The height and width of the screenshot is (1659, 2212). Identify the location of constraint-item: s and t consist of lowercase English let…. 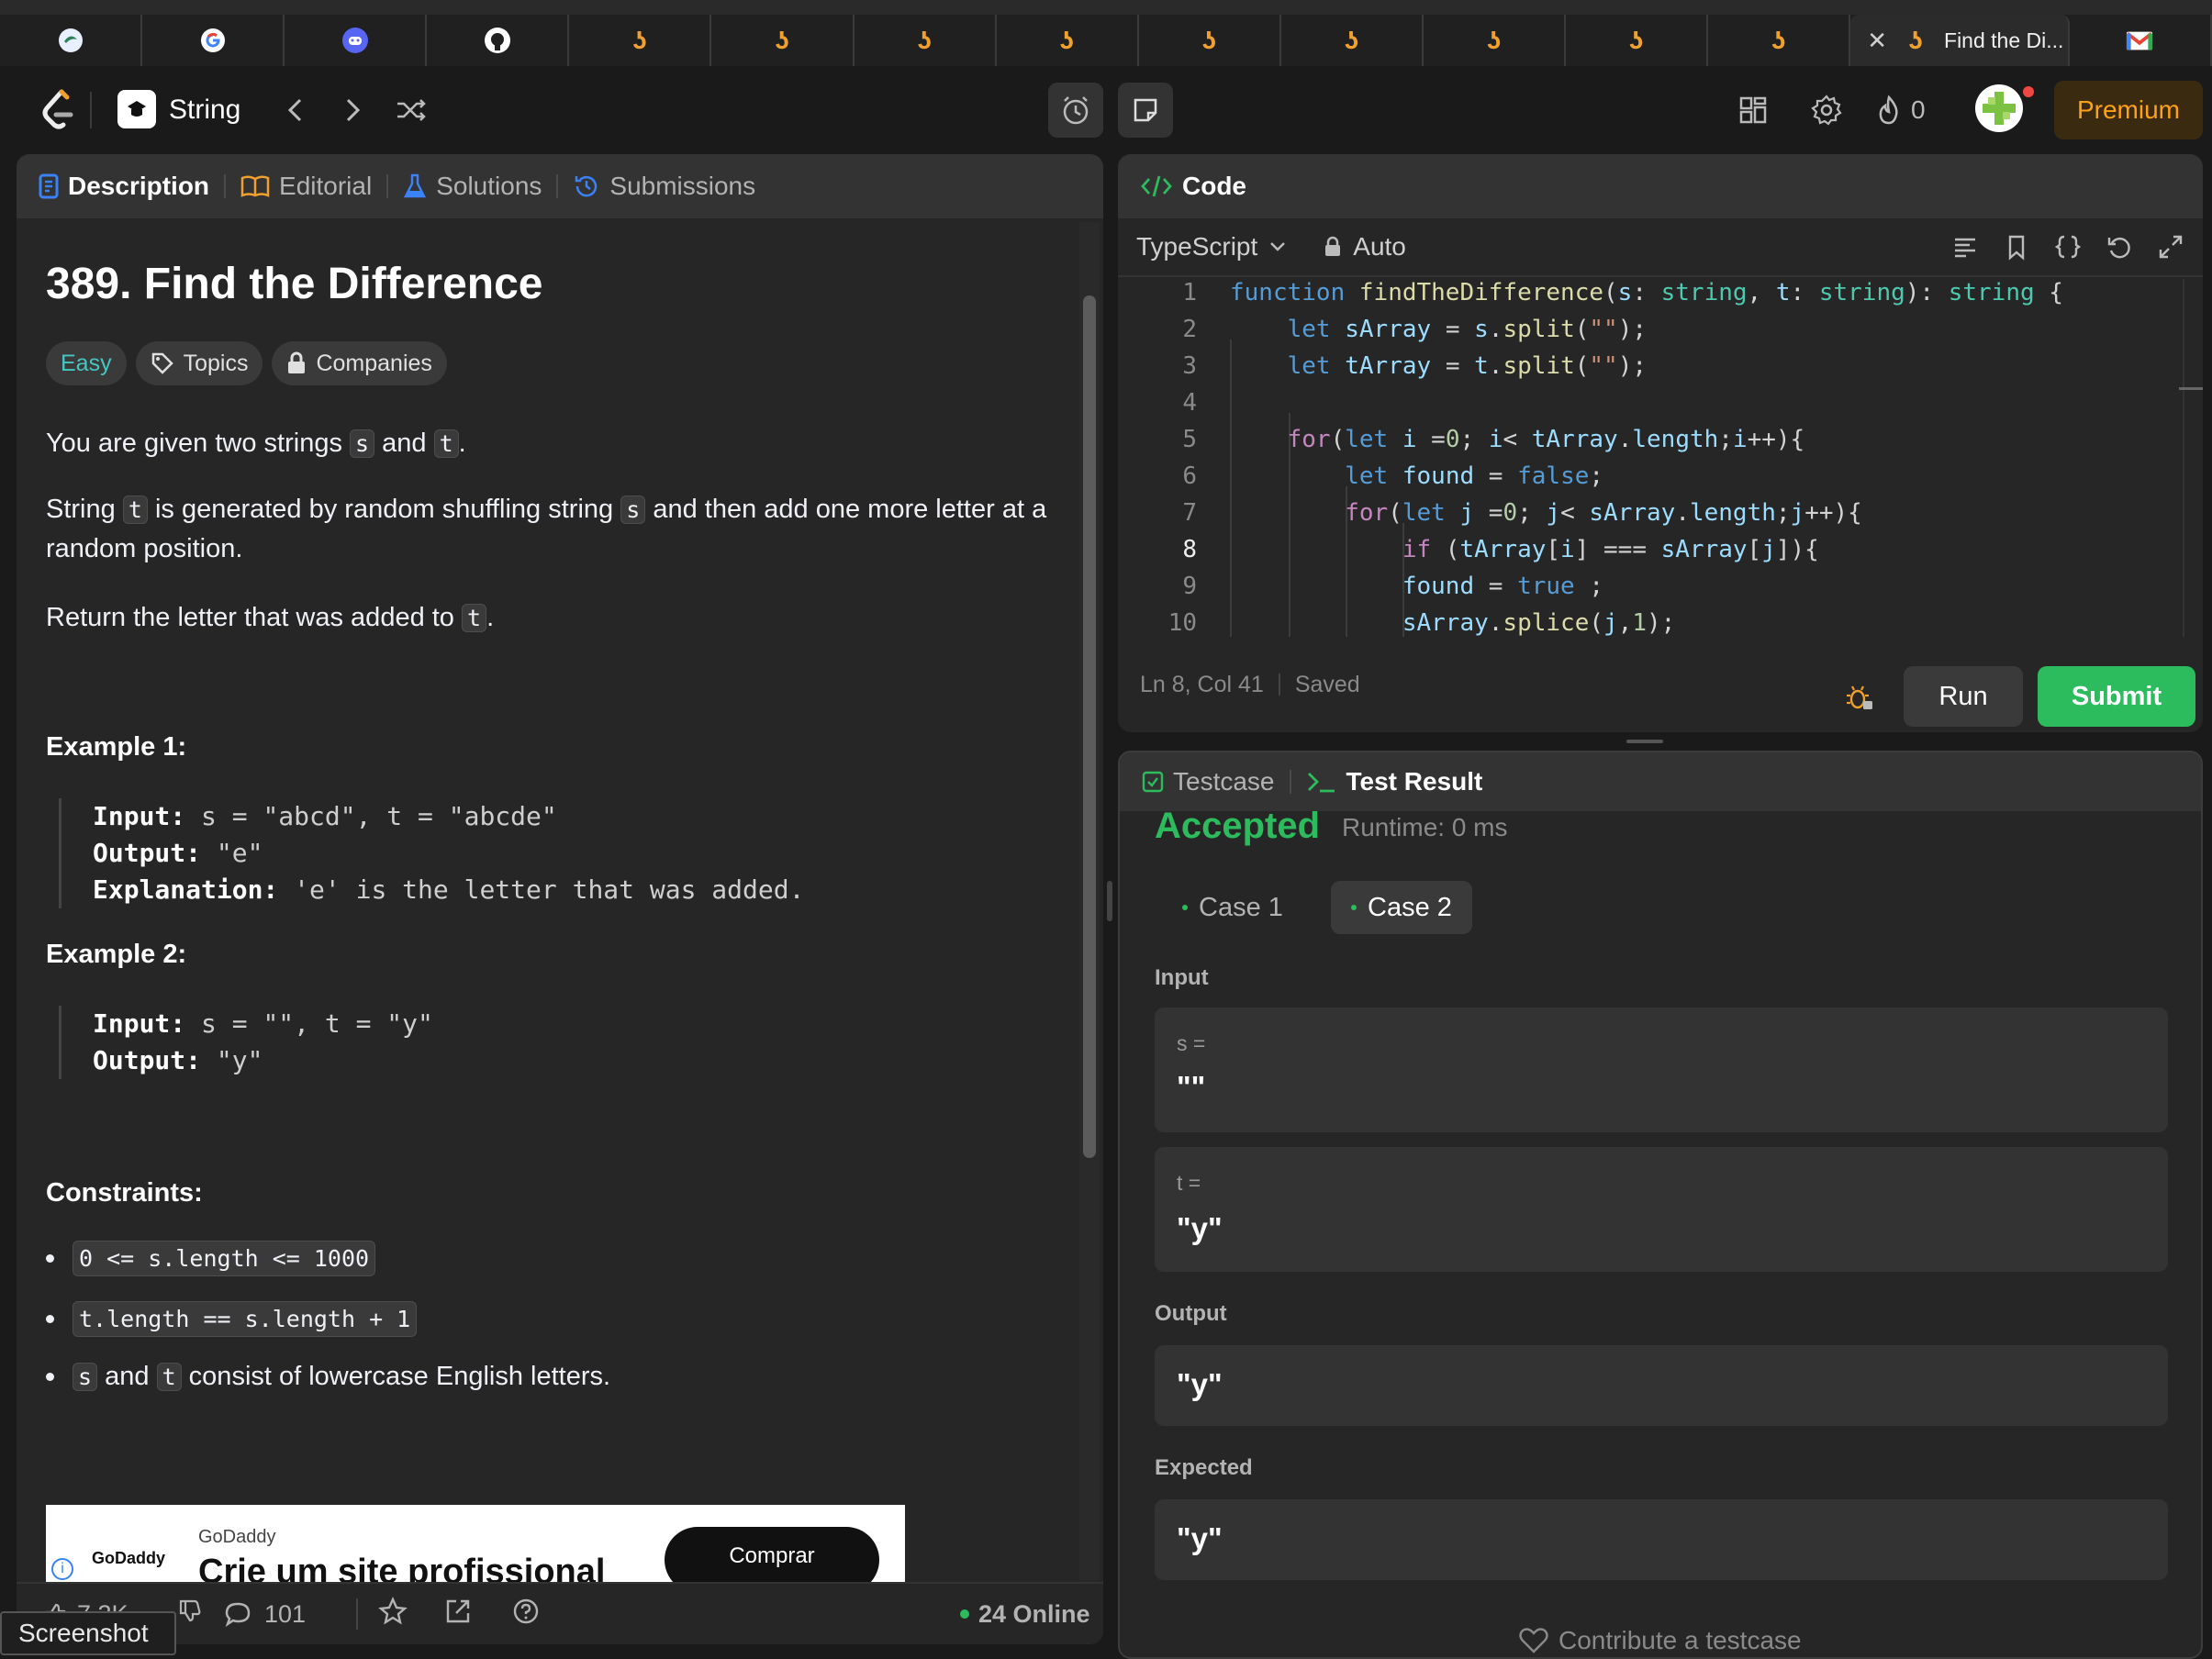
(328, 1377).